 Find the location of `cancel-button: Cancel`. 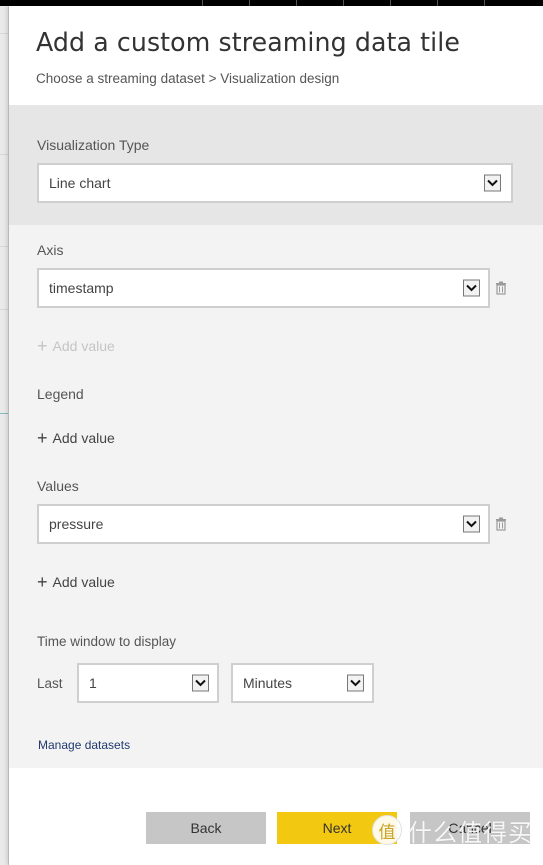

cancel-button: Cancel is located at coordinates (470, 828).